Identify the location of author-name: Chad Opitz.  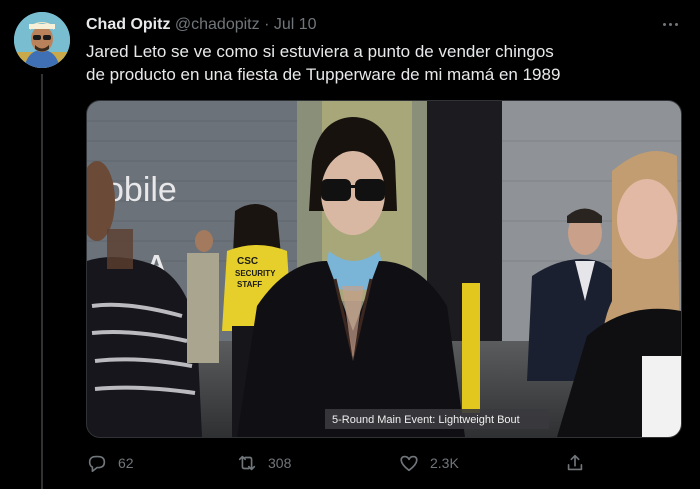
(128, 24).